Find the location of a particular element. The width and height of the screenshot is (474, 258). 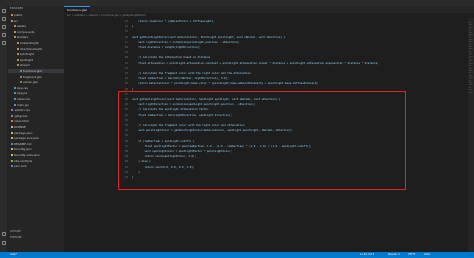

tree-item: .gitignore is located at coordinates (36, 116).